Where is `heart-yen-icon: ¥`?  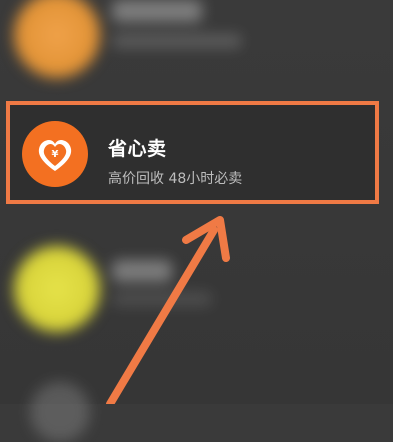
heart-yen-icon: ¥ is located at coordinates (55, 155).